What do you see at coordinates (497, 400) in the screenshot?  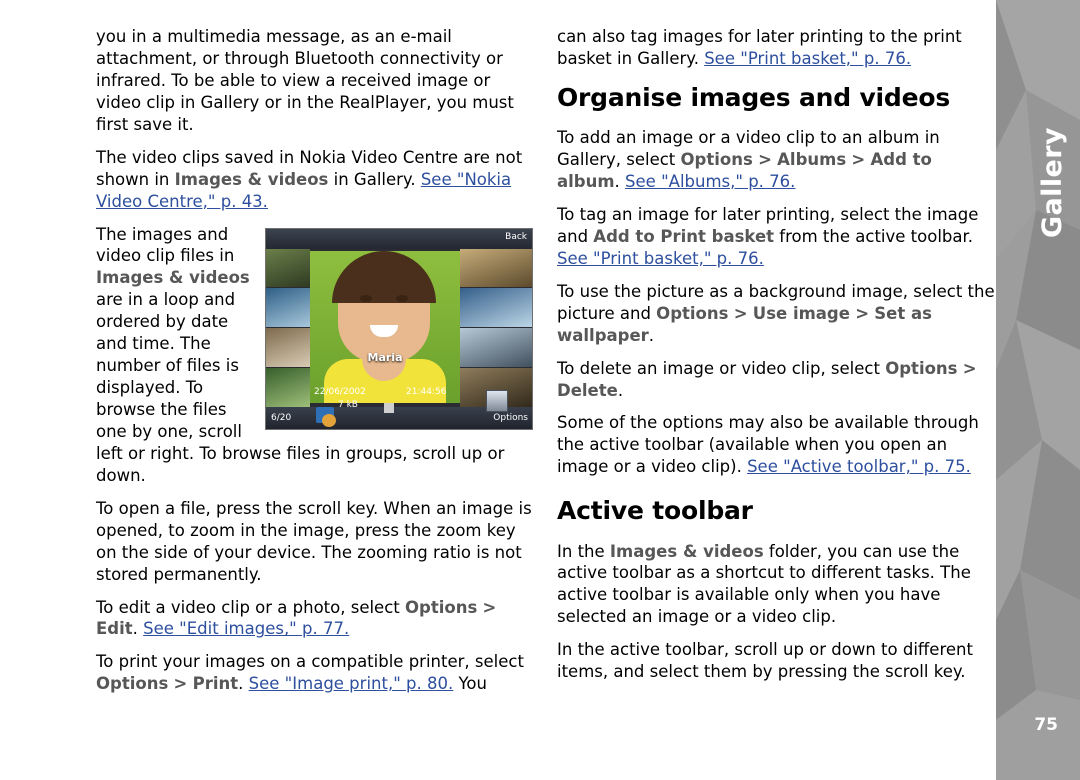 I see `active-toolbar-icon-group` at bounding box center [497, 400].